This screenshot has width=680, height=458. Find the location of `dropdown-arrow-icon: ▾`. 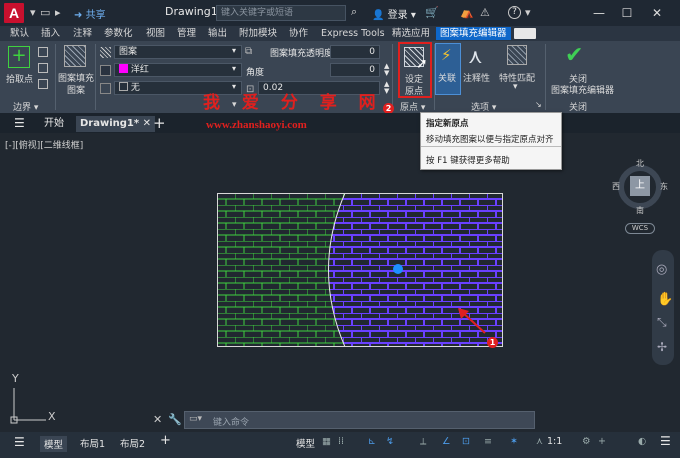

dropdown-arrow-icon: ▾ is located at coordinates (33, 12).